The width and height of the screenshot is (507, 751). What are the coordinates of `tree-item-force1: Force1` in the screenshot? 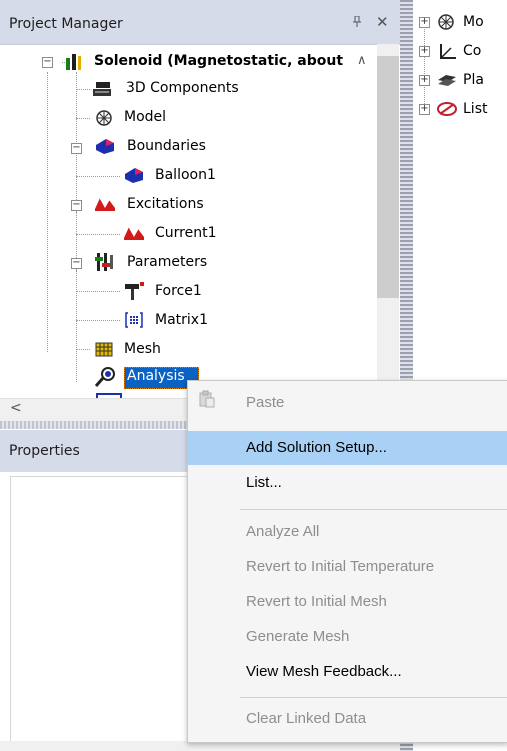 It's located at (178, 291).